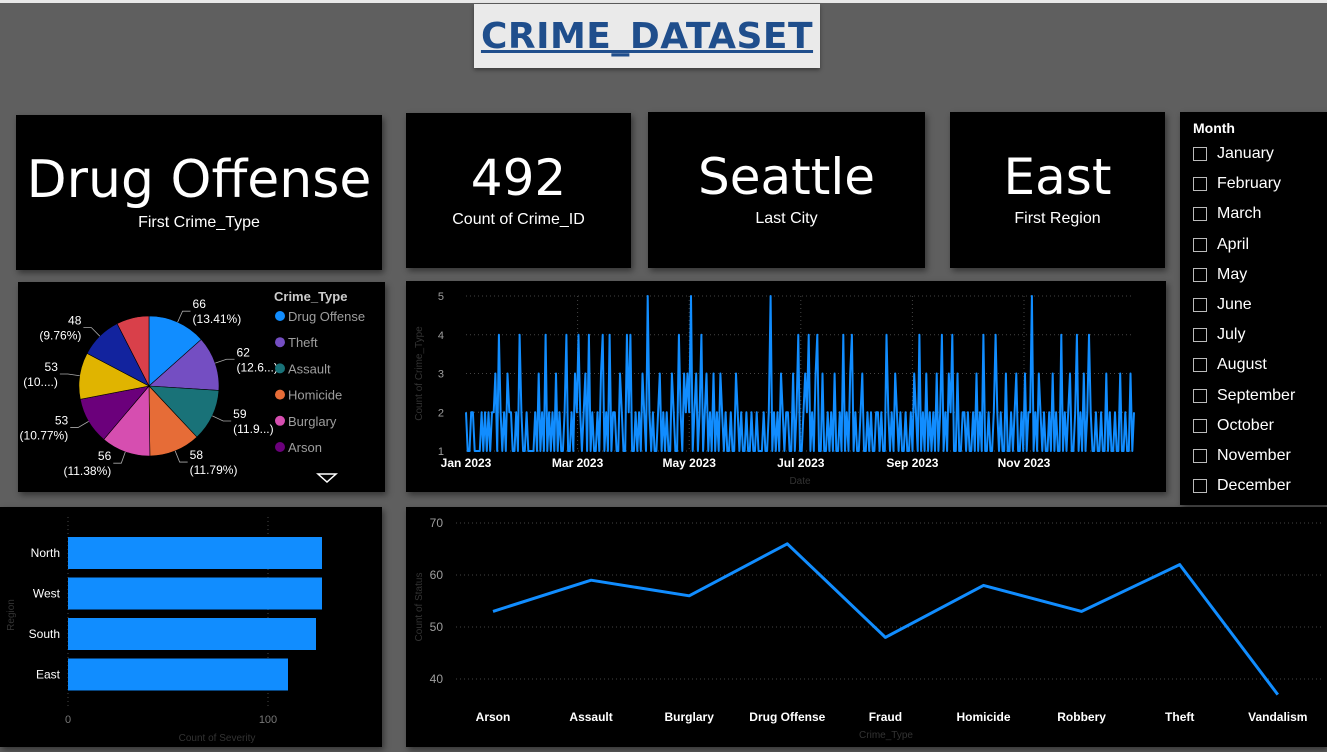  What do you see at coordinates (197, 455) in the screenshot?
I see `pie-data-label: 58` at bounding box center [197, 455].